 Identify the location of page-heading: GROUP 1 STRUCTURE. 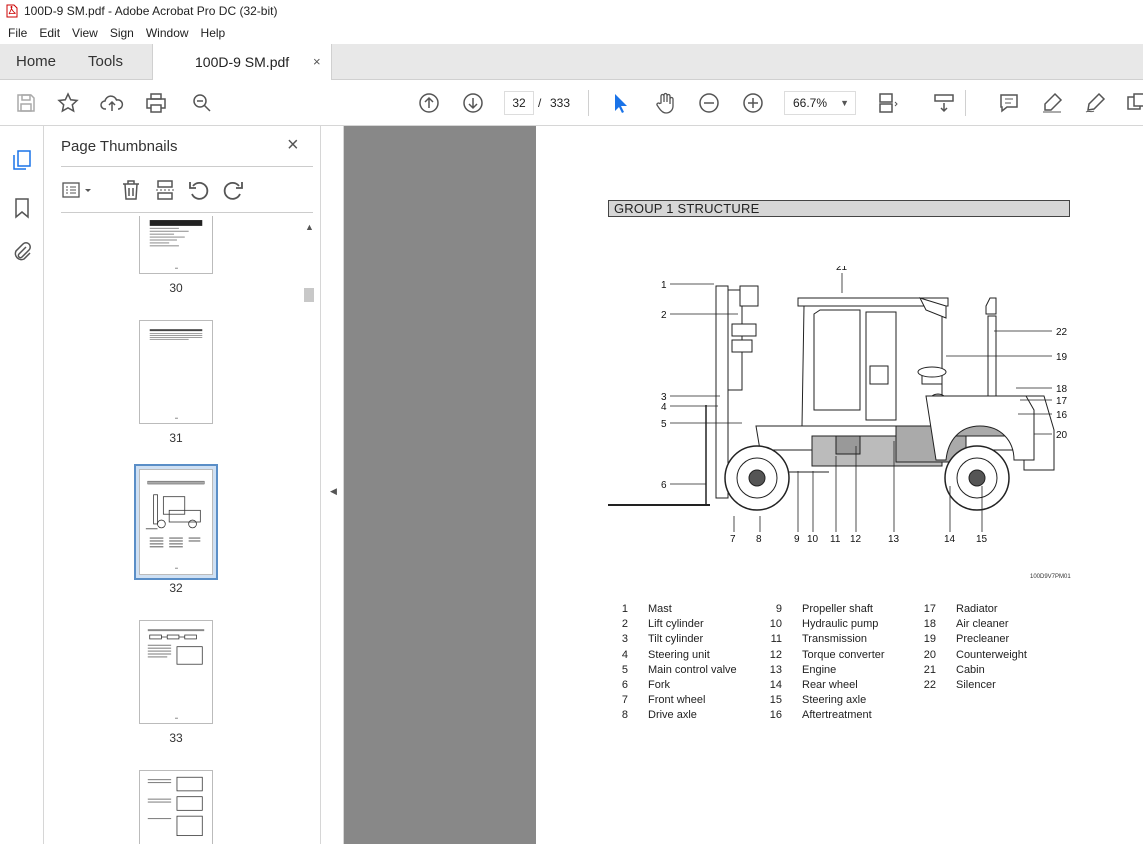
(839, 208).